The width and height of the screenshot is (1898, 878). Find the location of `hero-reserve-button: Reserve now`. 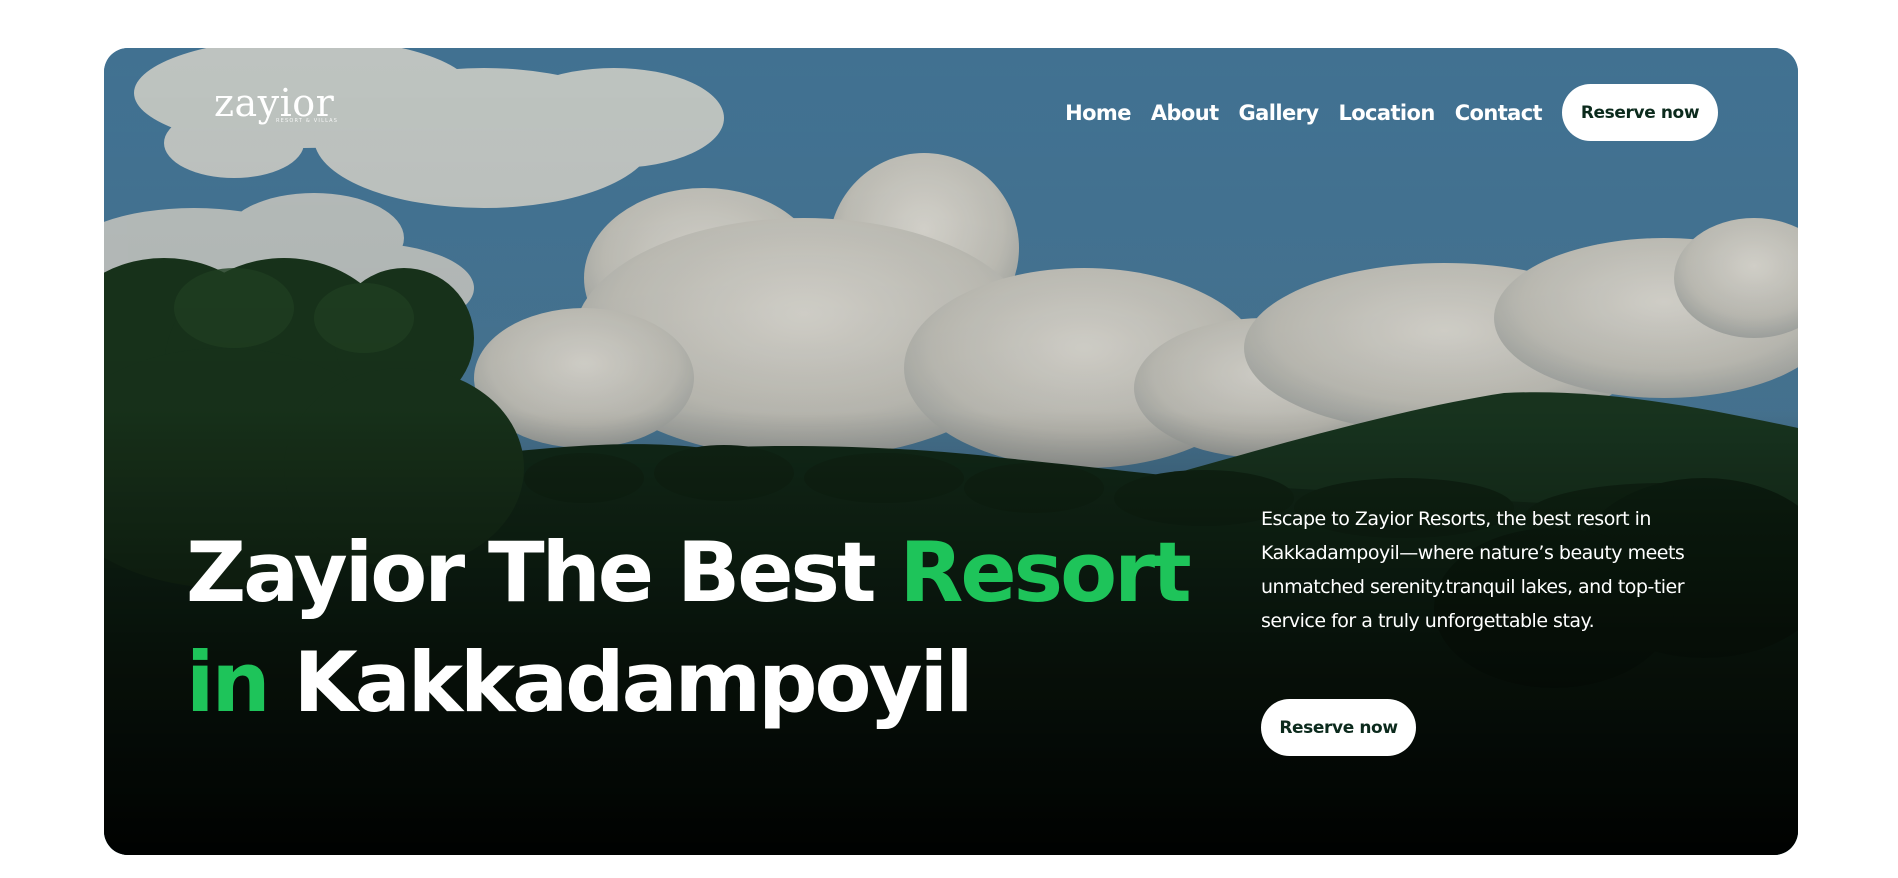

hero-reserve-button: Reserve now is located at coordinates (1338, 727).